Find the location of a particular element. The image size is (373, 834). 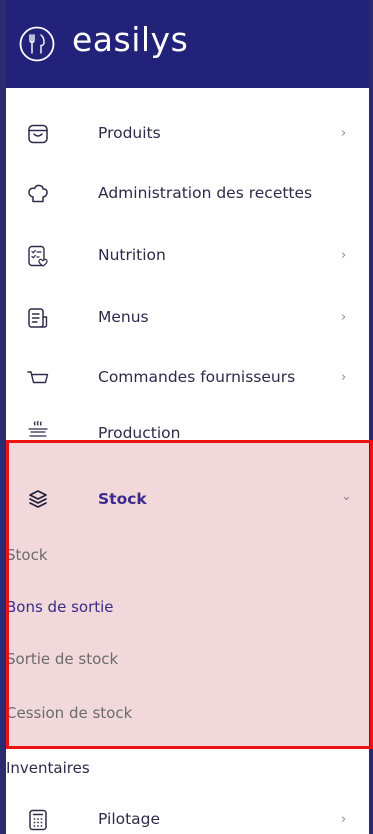

nav-label-menus: Menus is located at coordinates (123, 317).